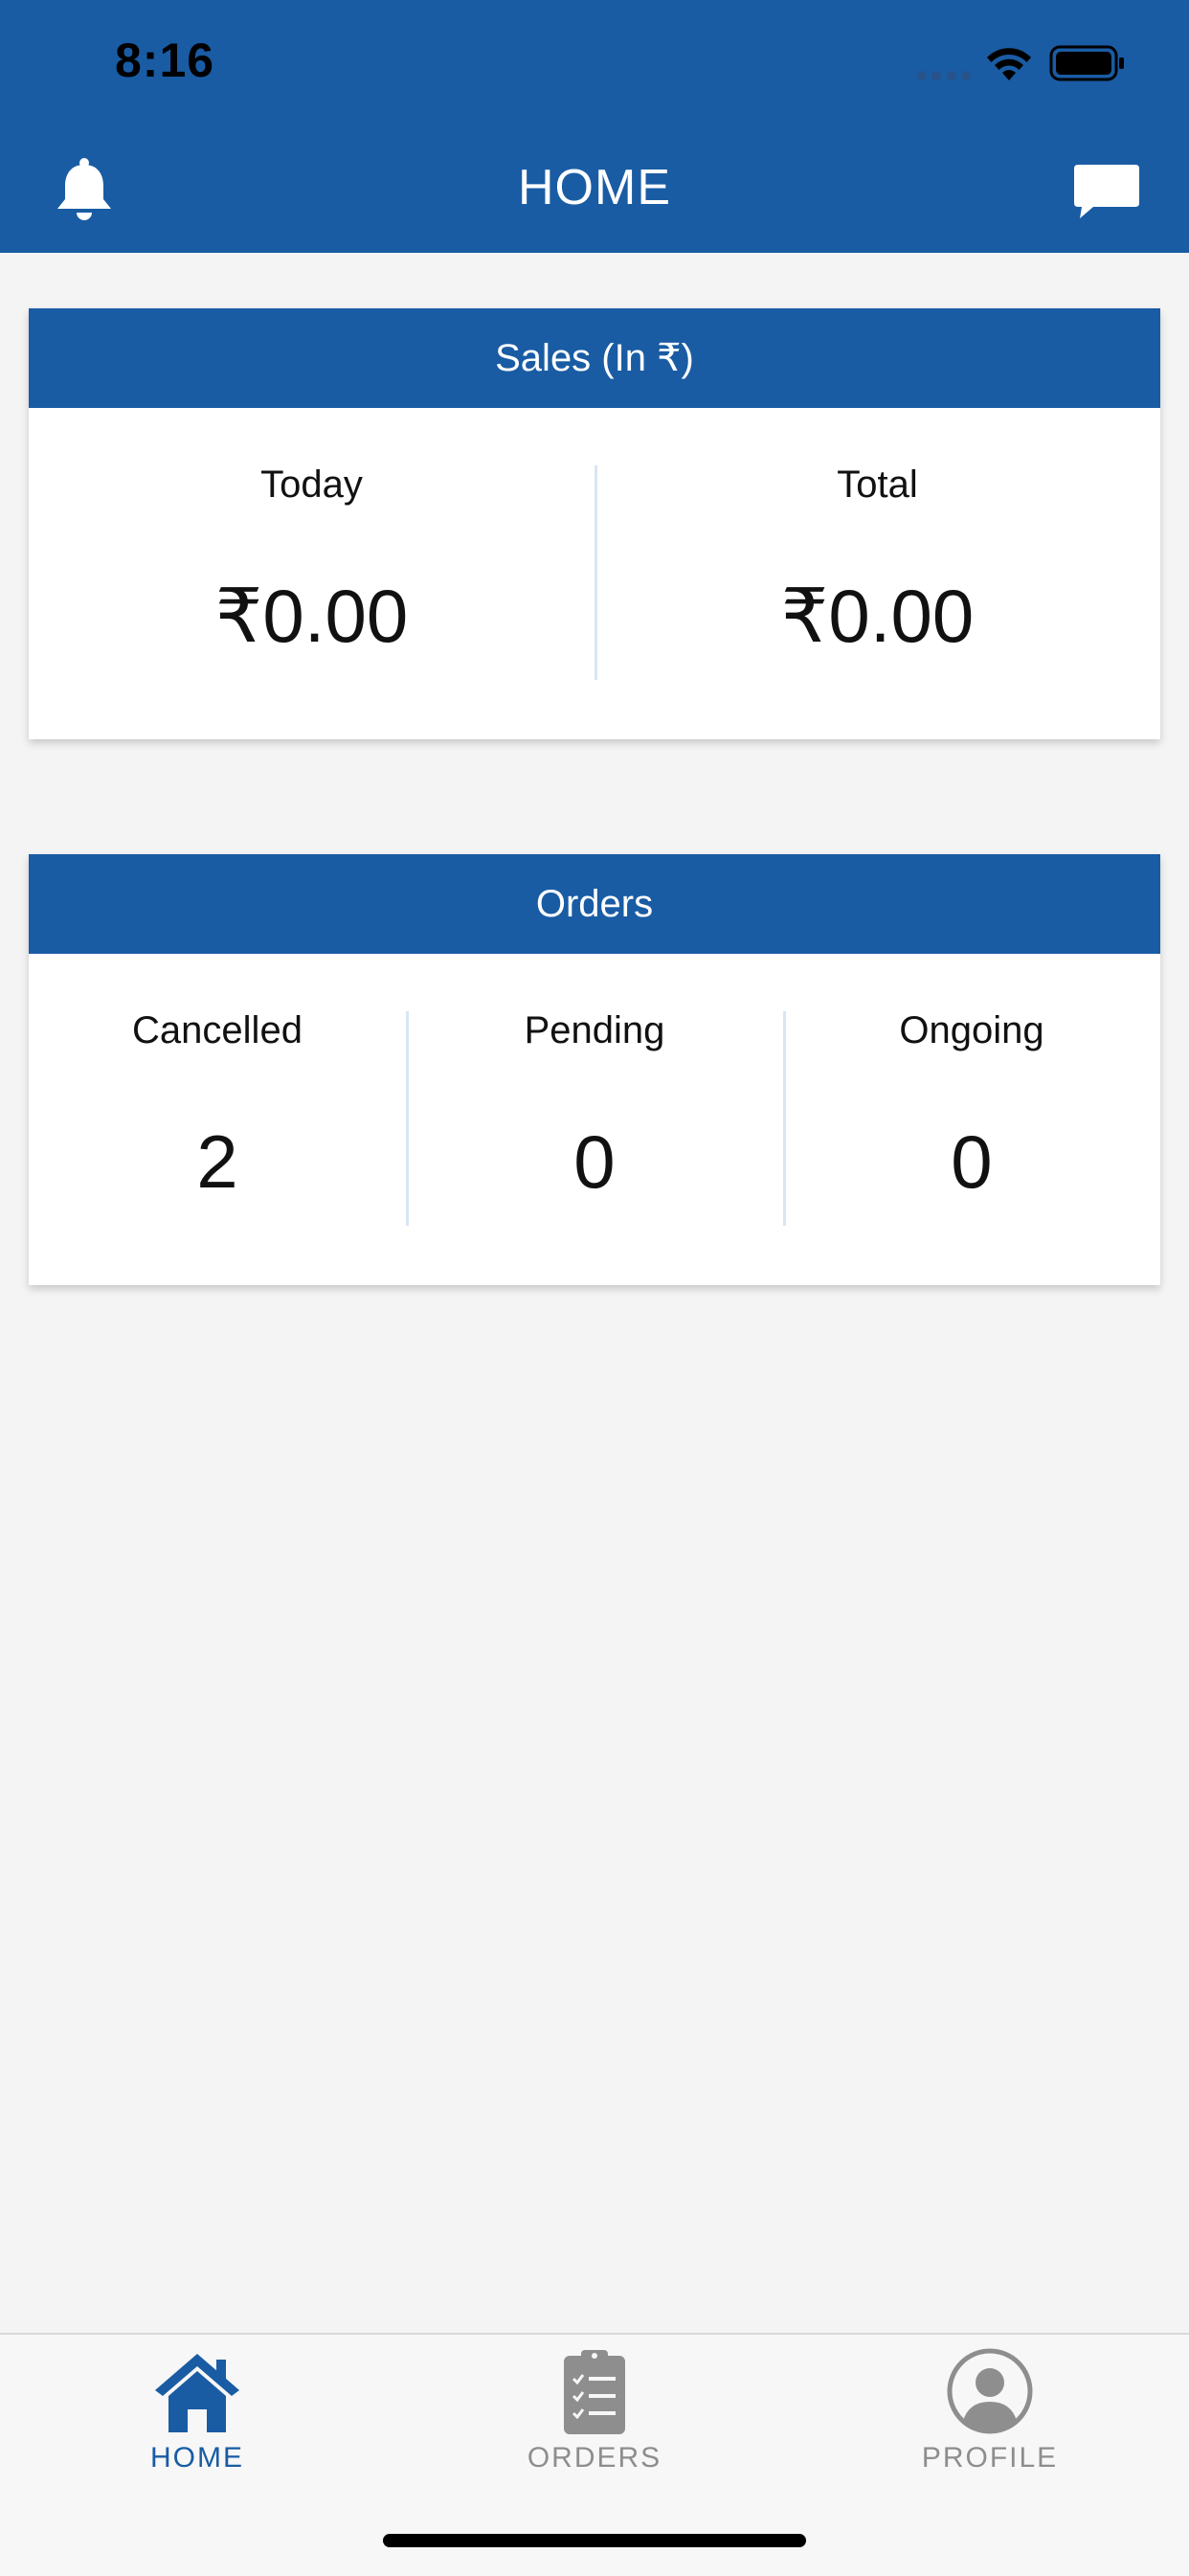 The image size is (1189, 2576). What do you see at coordinates (217, 1030) in the screenshot?
I see `orders-cancelled-label: Cancelled` at bounding box center [217, 1030].